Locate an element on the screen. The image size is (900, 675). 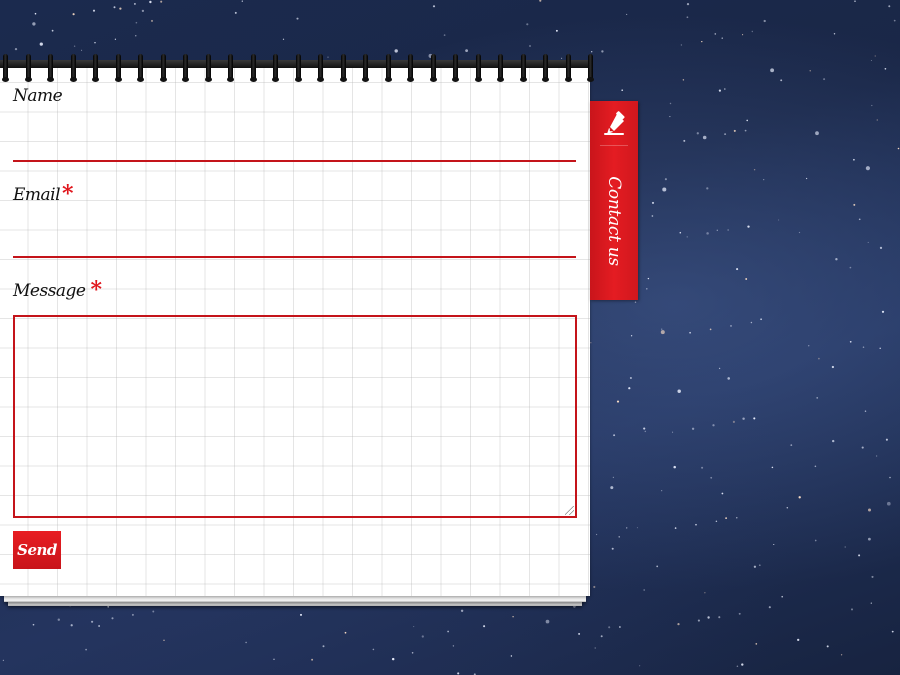
contact-us-label: Contact us is located at coordinates (614, 221).